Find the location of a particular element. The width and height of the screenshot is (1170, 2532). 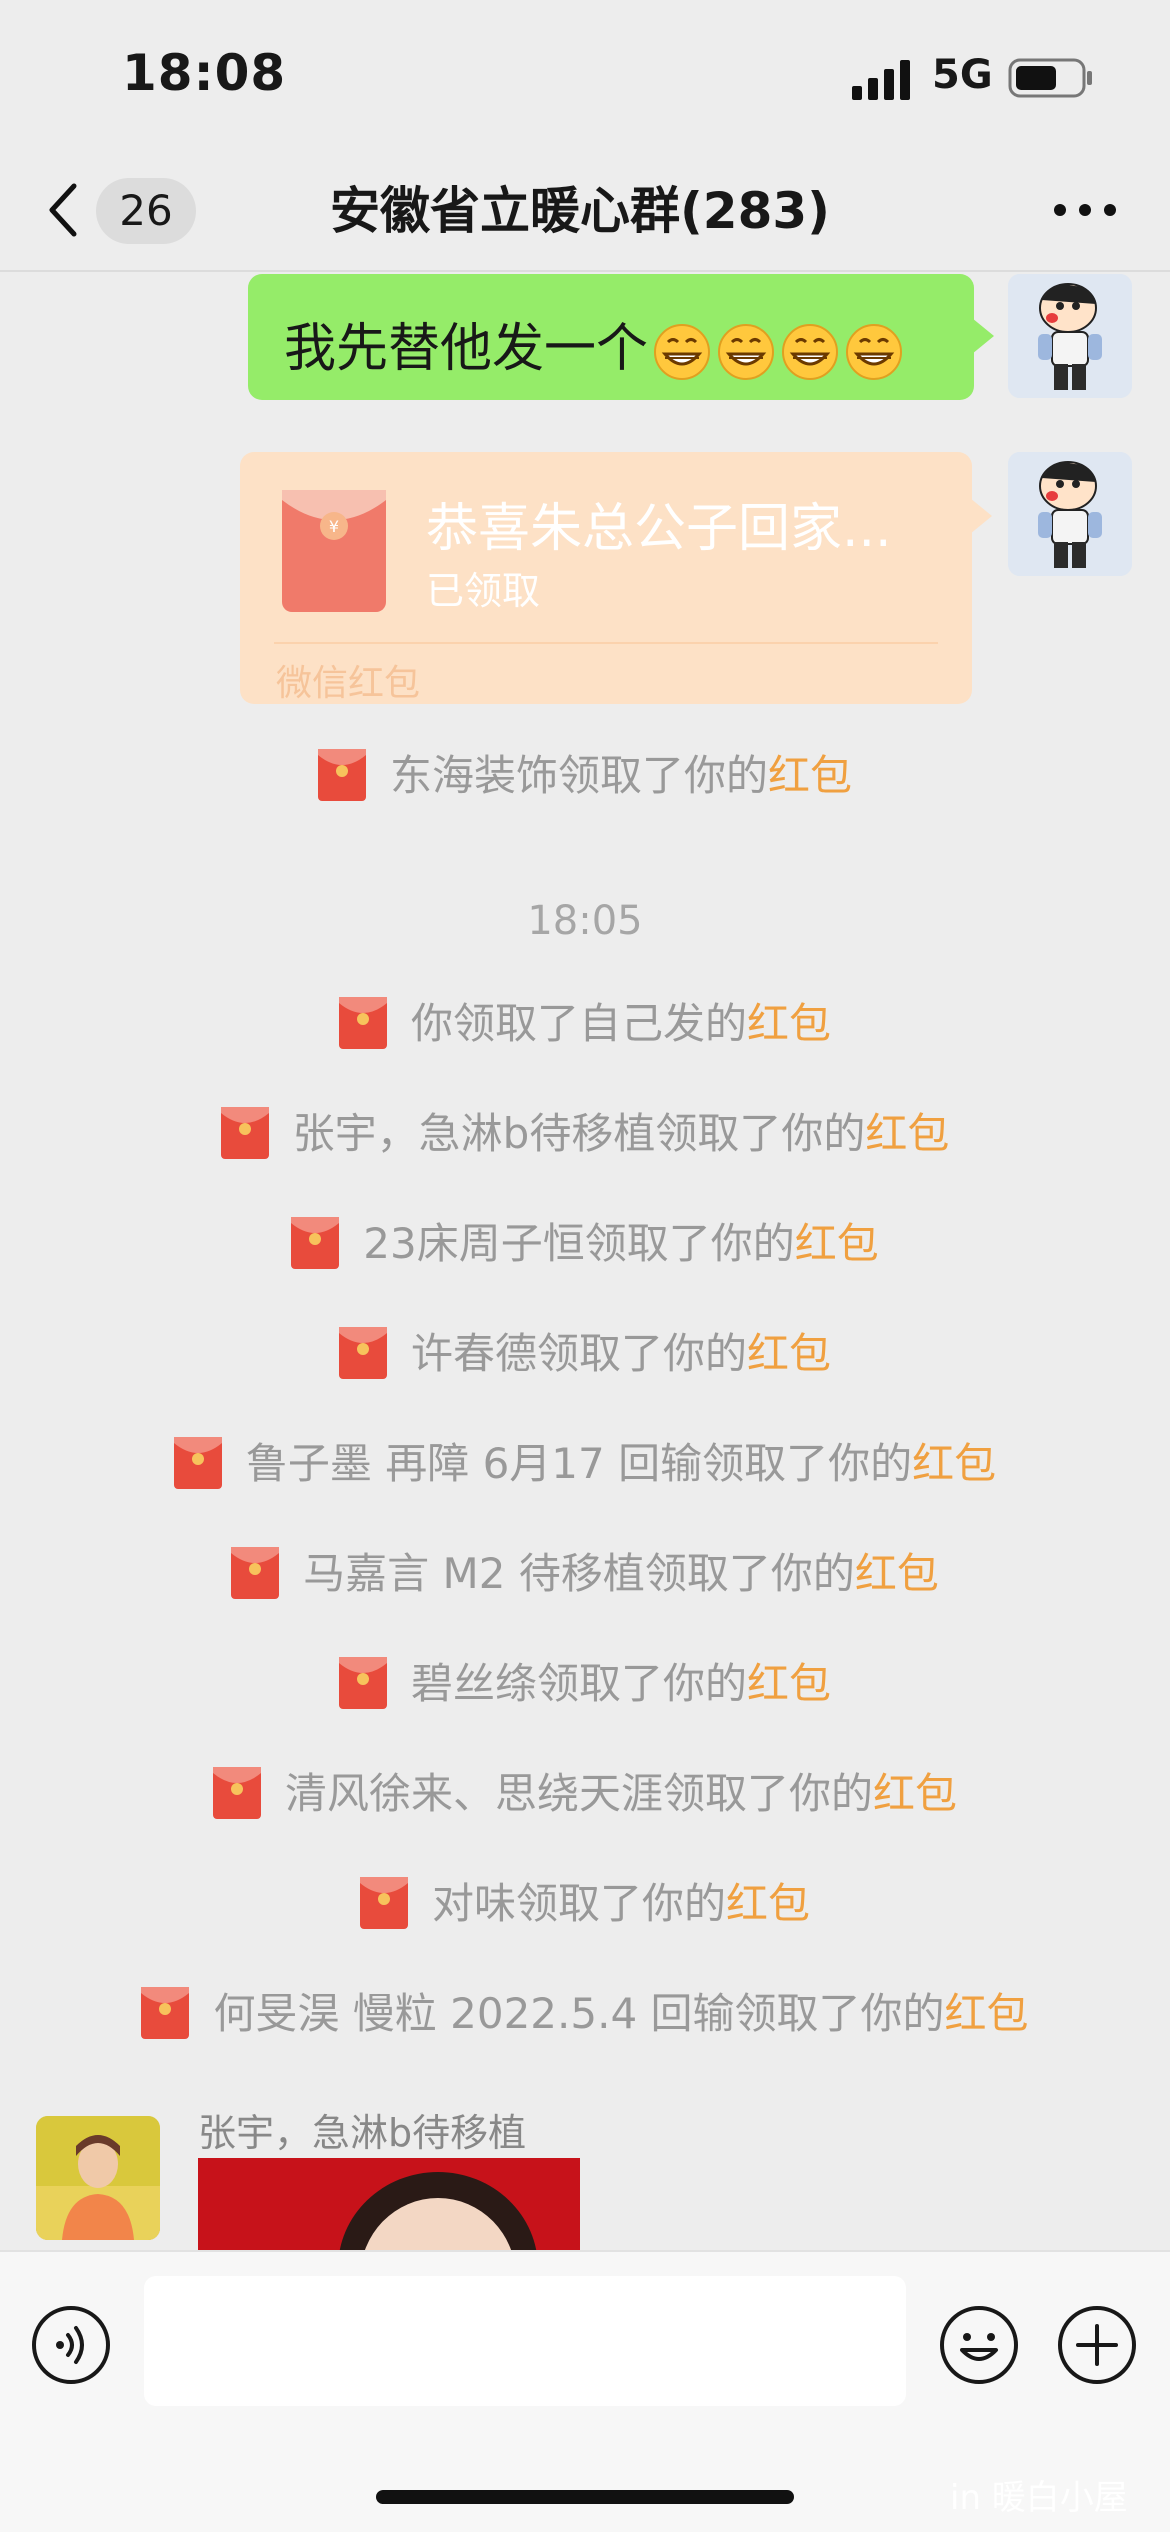

network-type: 5G is located at coordinates (962, 75).